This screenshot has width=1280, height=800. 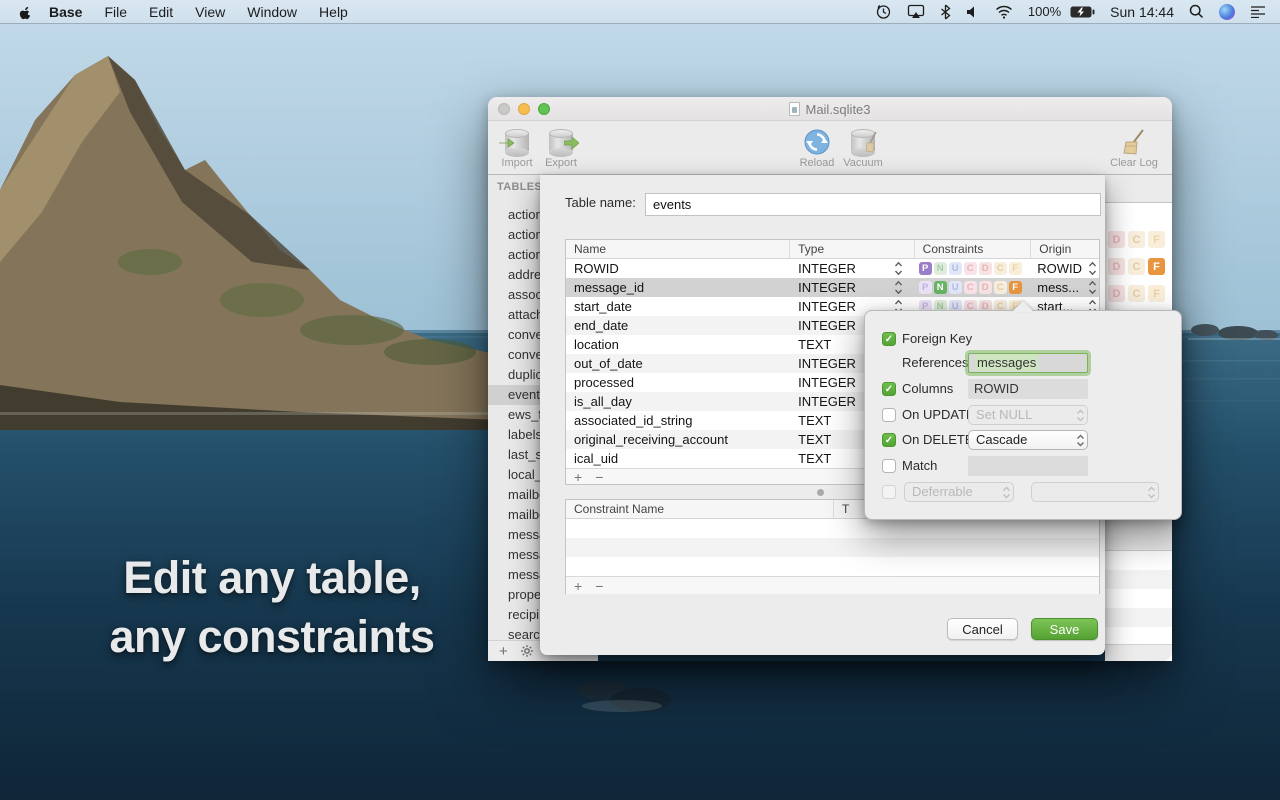 What do you see at coordinates (852, 249) in the screenshot?
I see `column-header-type: Type` at bounding box center [852, 249].